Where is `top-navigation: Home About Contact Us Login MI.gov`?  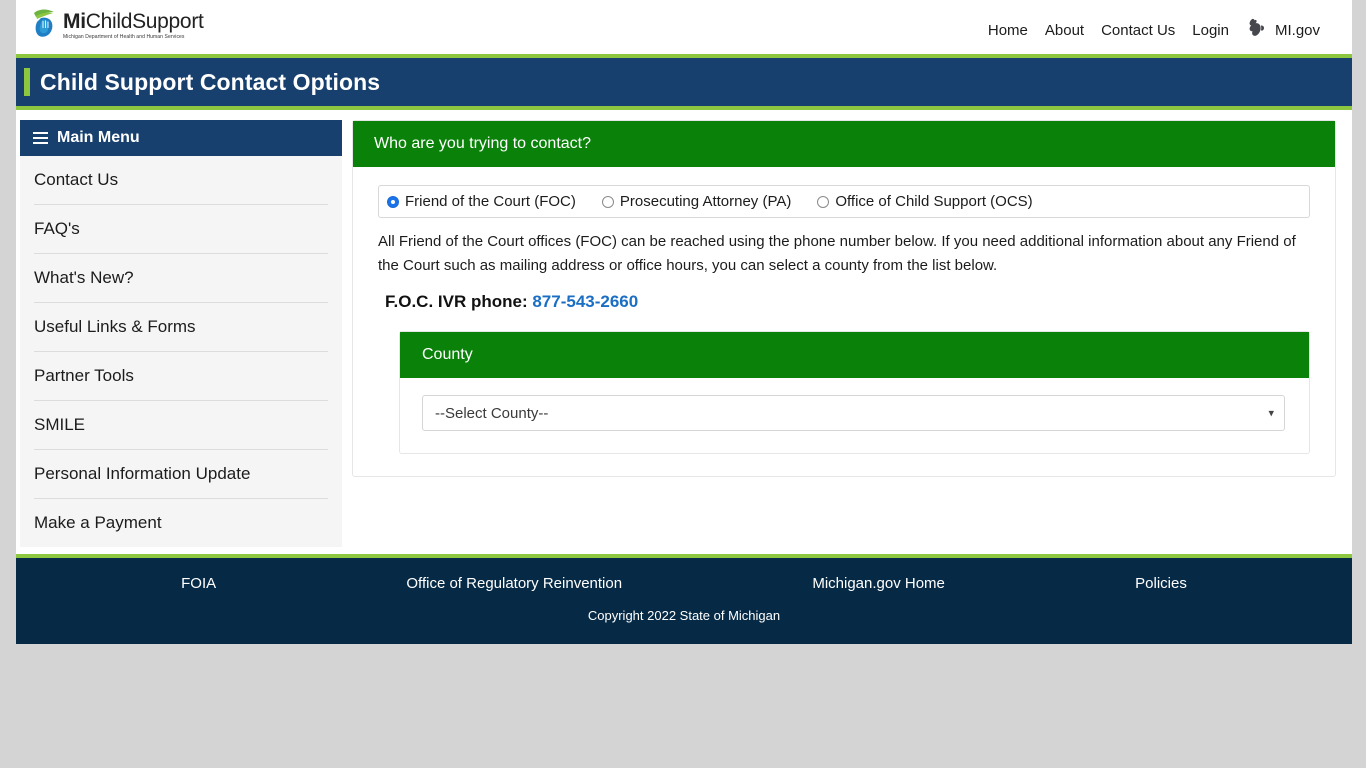 top-navigation: Home About Contact Us Login MI.gov is located at coordinates (1154, 30).